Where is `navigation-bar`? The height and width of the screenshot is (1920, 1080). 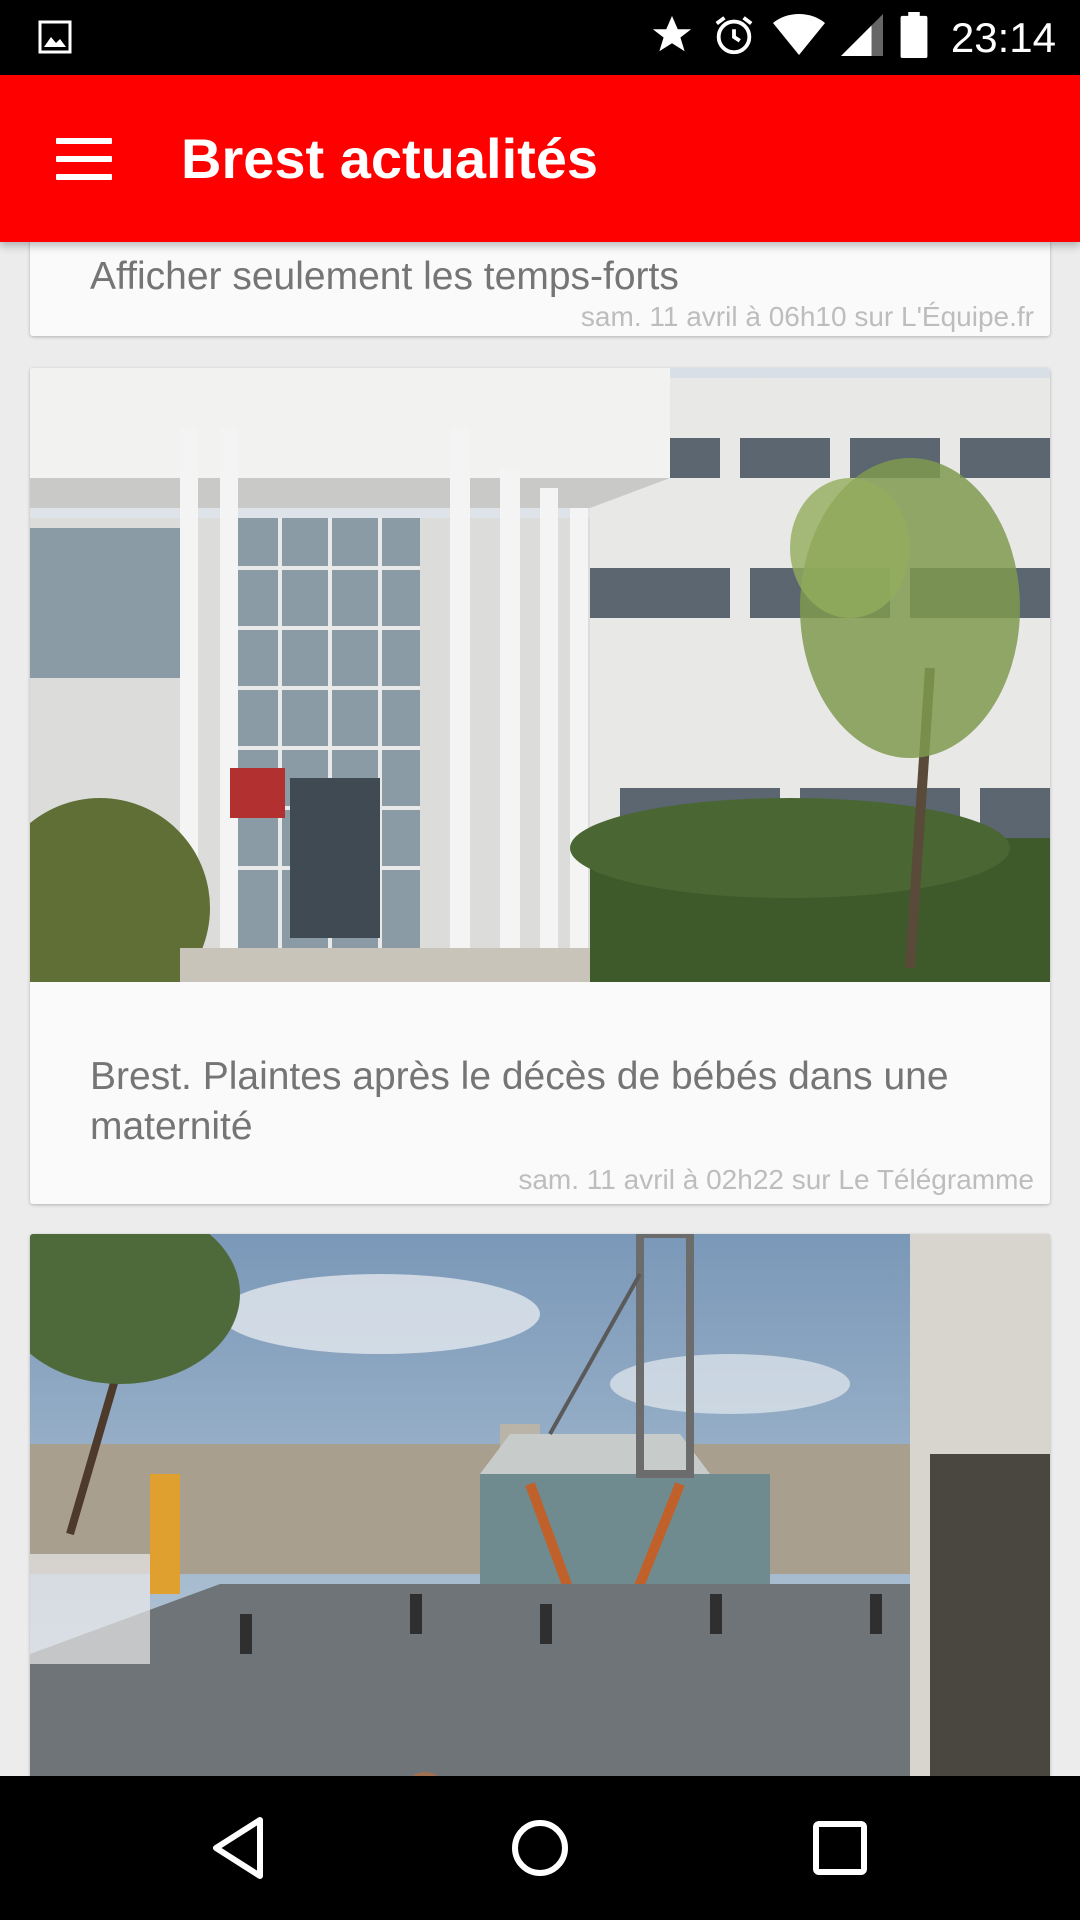
navigation-bar is located at coordinates (540, 1848).